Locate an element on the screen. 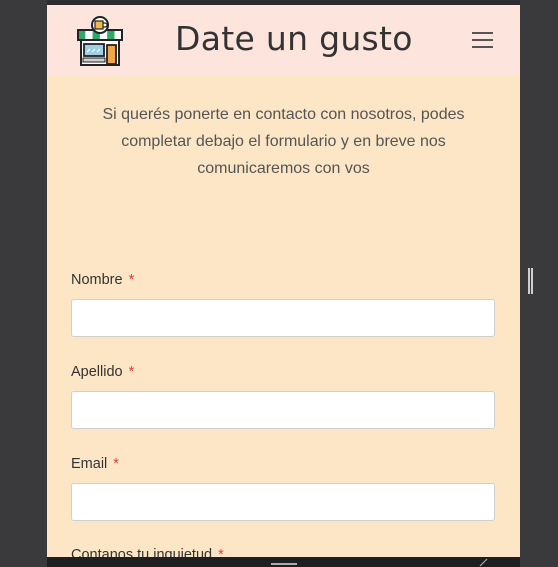 This screenshot has width=558, height=567. resize-corner-icon is located at coordinates (483, 562).